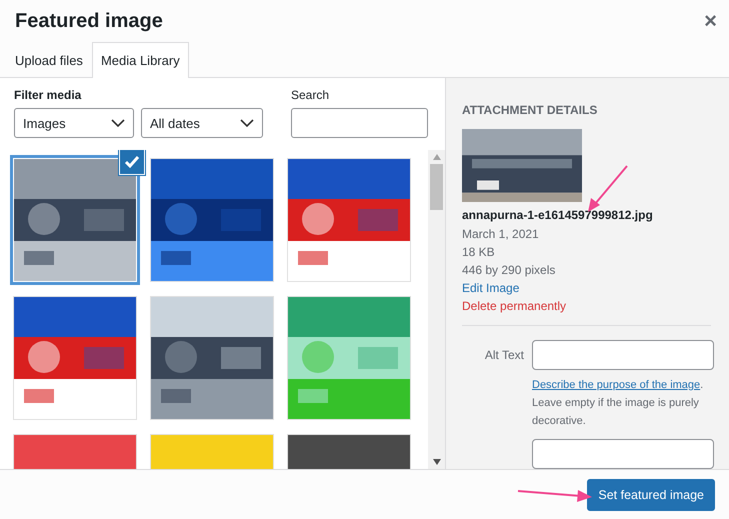 The height and width of the screenshot is (519, 729). Describe the element at coordinates (623, 355) in the screenshot. I see `alt-text-field` at that location.